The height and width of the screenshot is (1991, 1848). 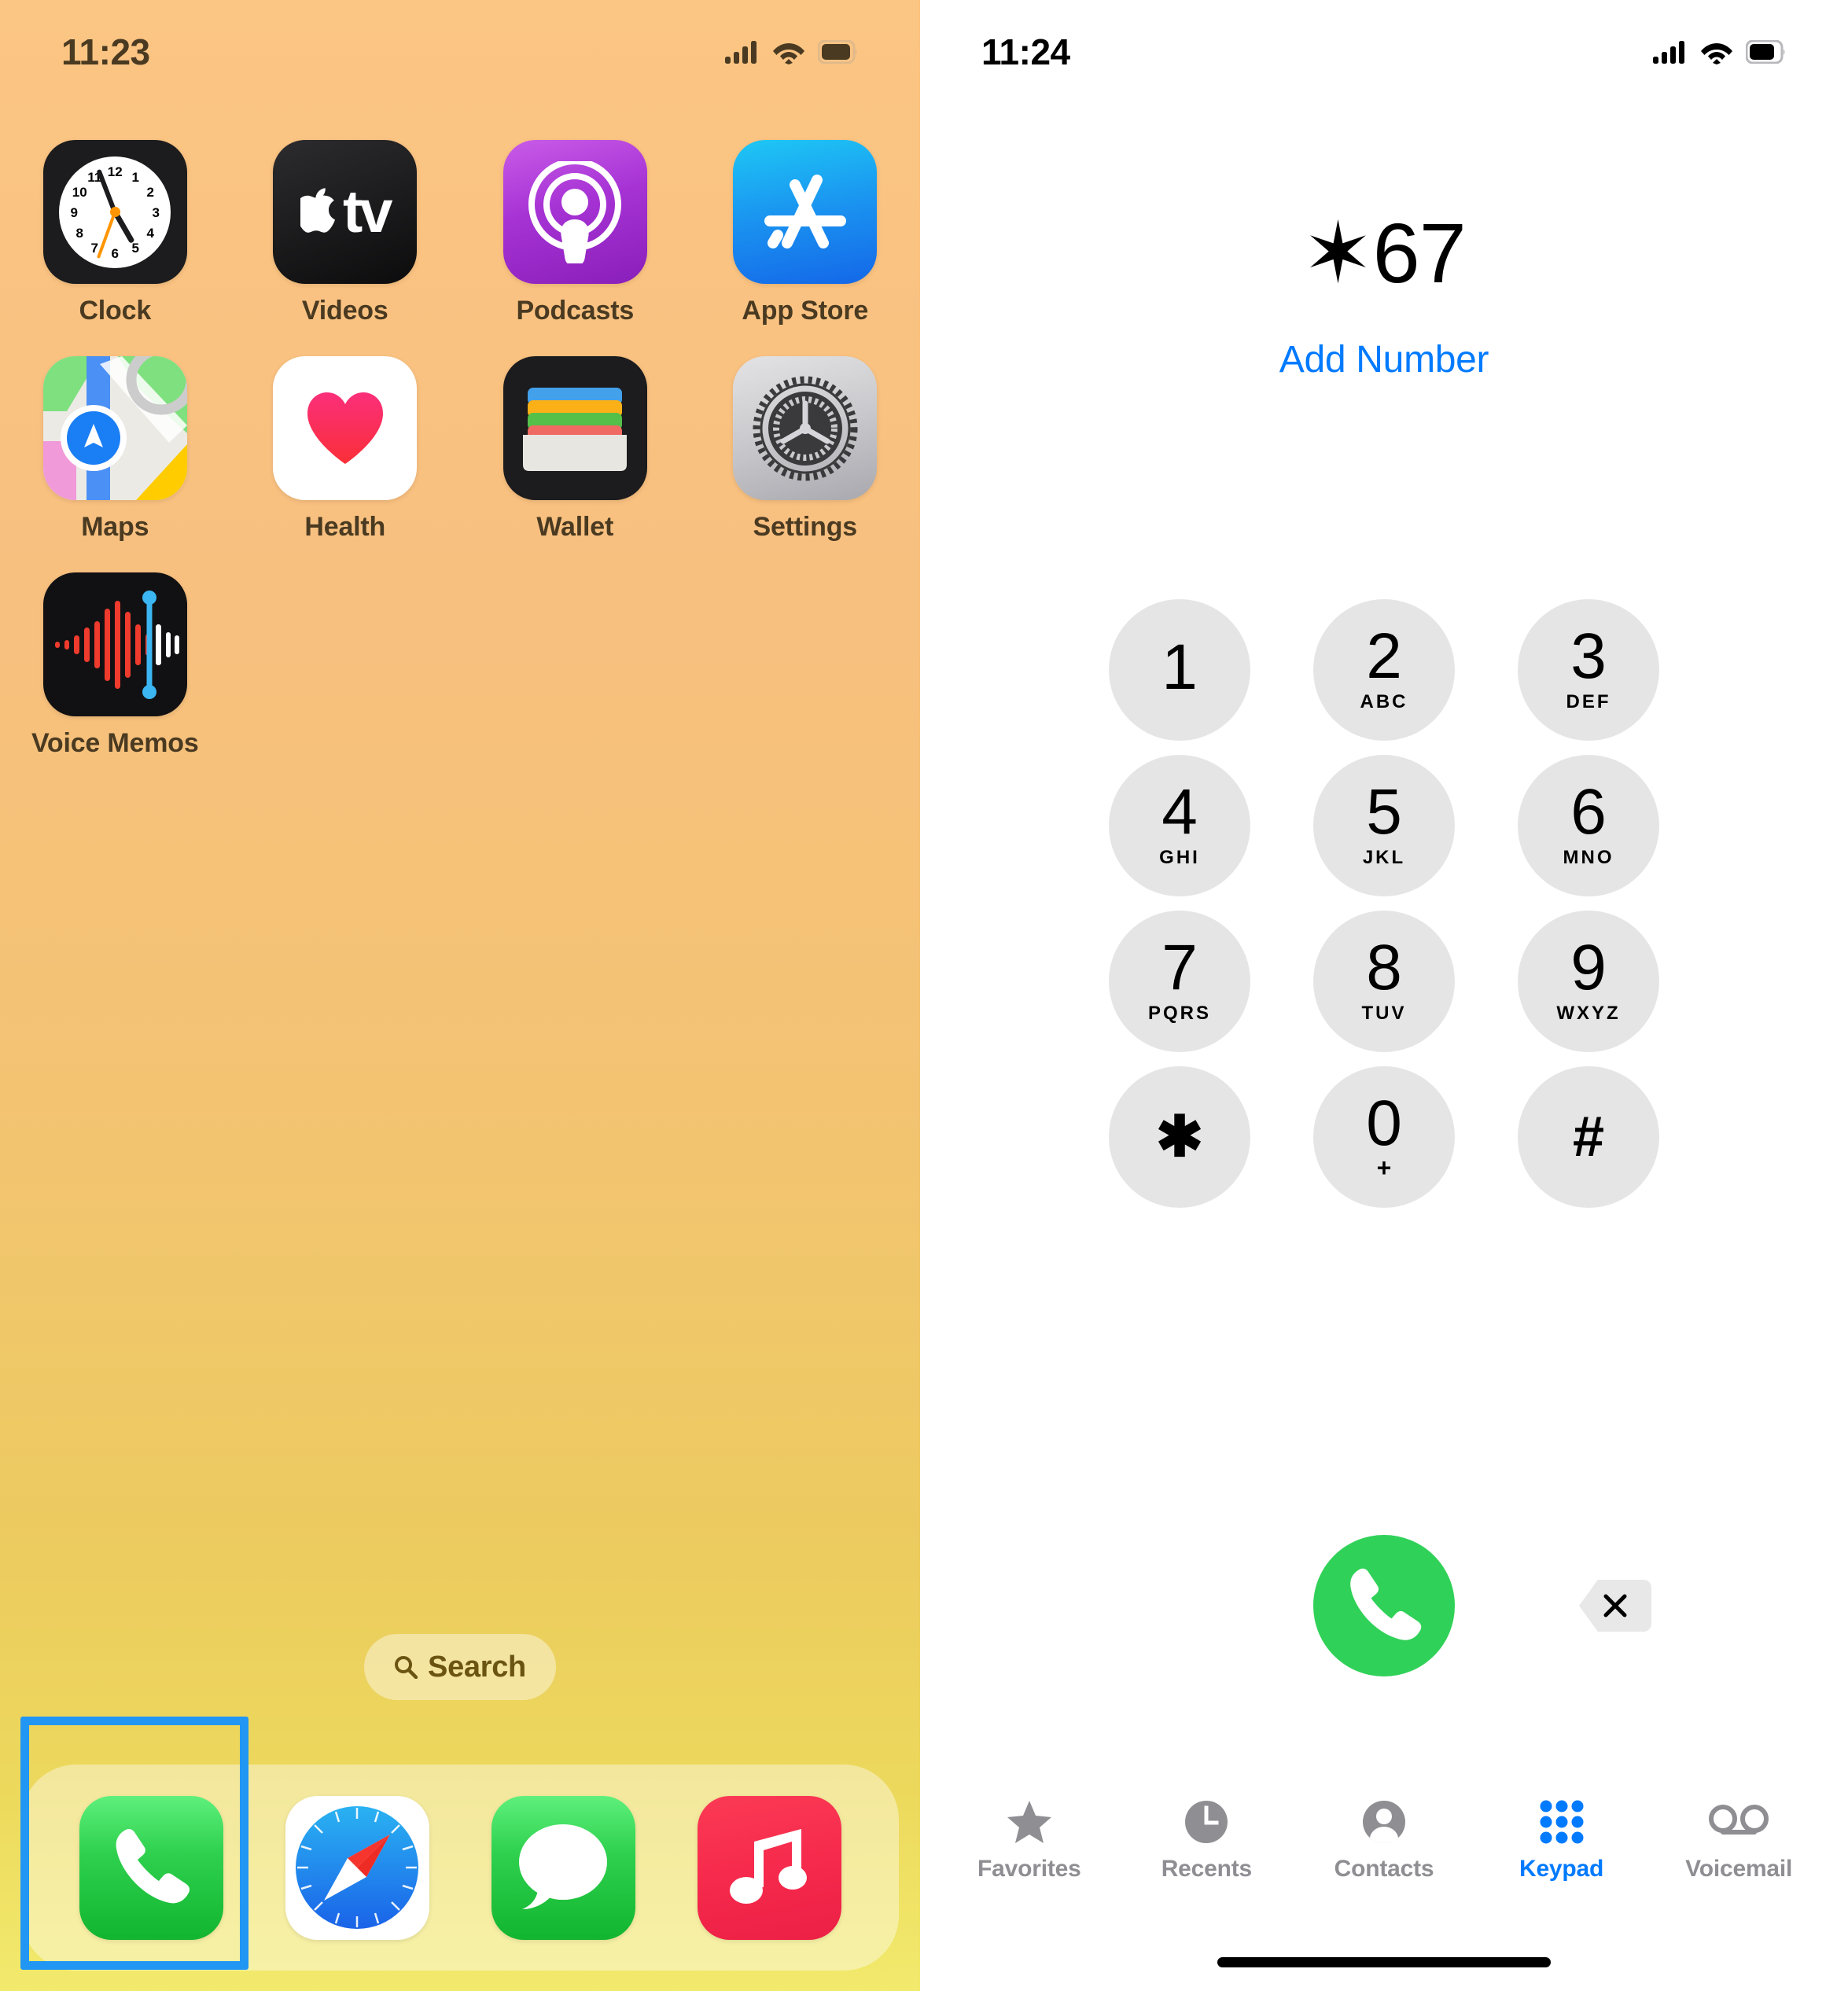 What do you see at coordinates (1384, 1167) in the screenshot?
I see `key-letters: +` at bounding box center [1384, 1167].